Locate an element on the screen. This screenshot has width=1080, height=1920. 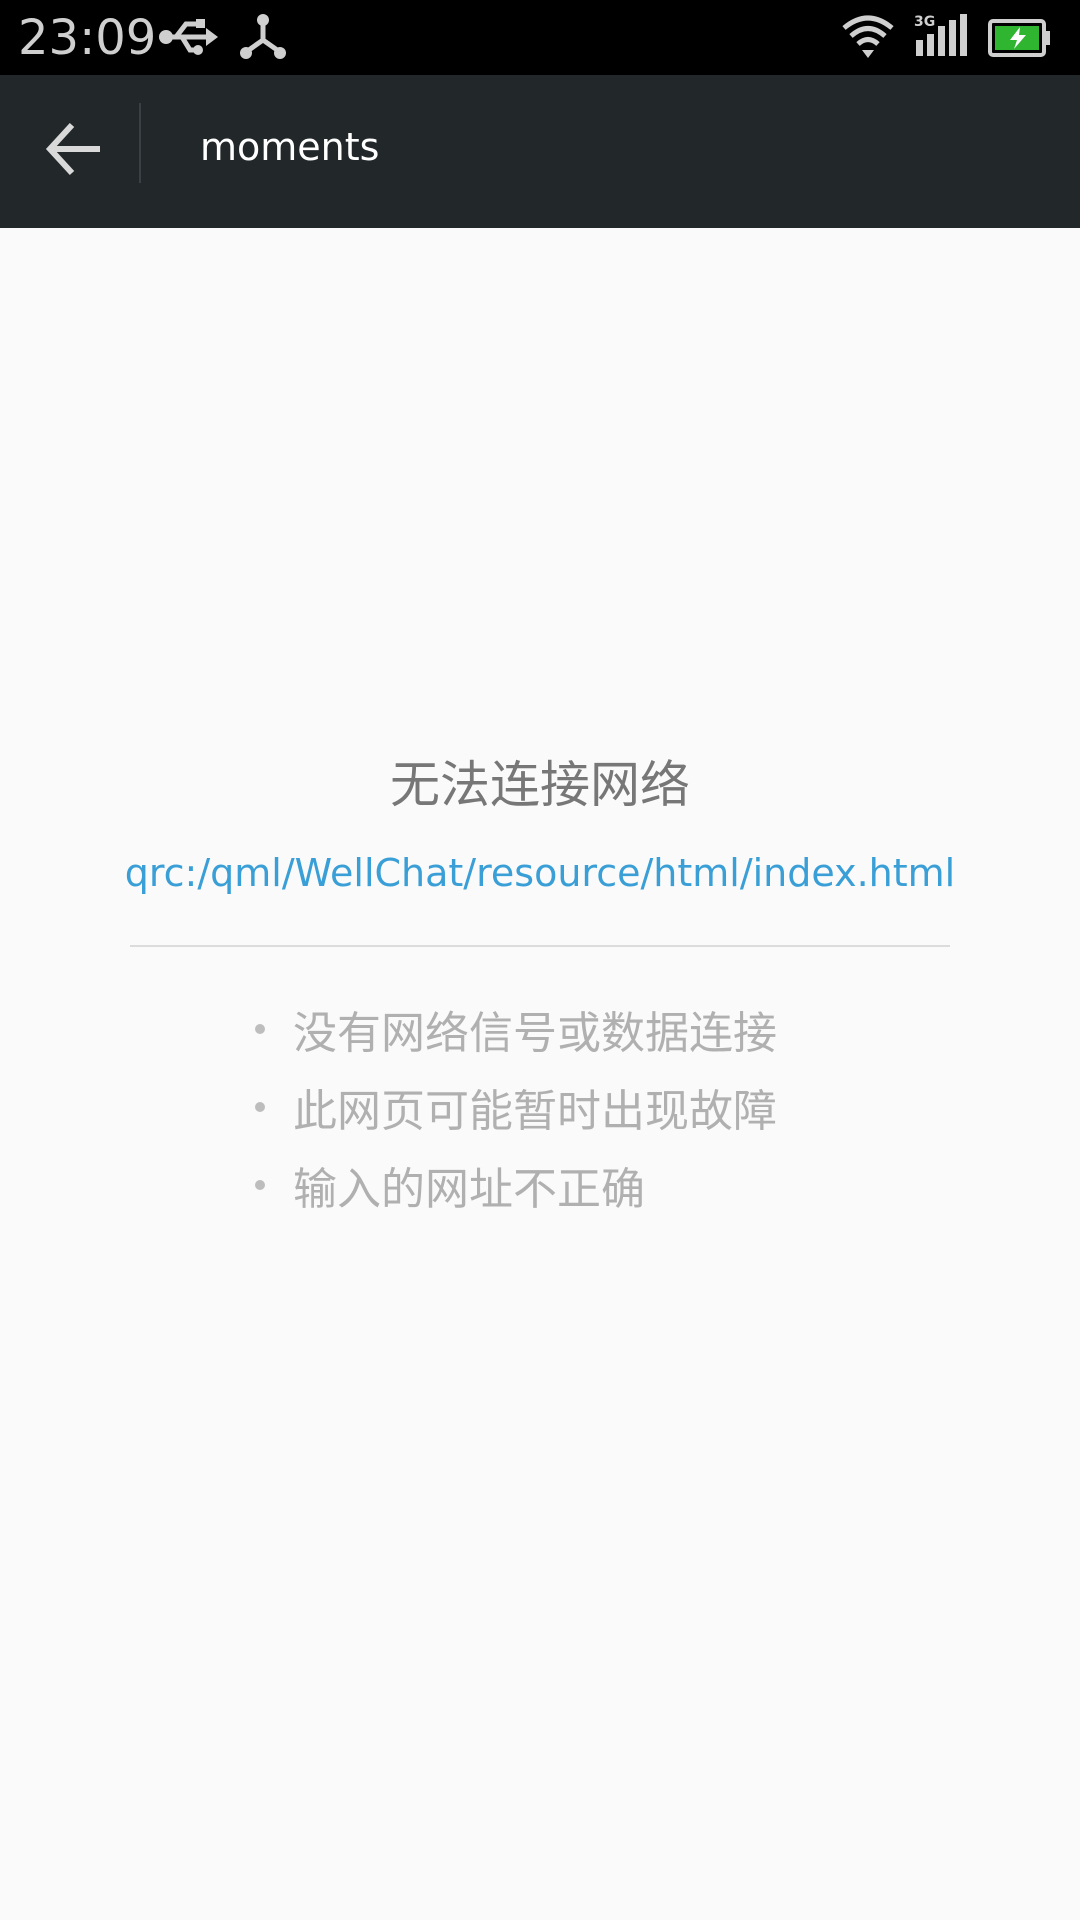
reason-text: 此网页可能暂时出现故障 is located at coordinates (535, 1111).